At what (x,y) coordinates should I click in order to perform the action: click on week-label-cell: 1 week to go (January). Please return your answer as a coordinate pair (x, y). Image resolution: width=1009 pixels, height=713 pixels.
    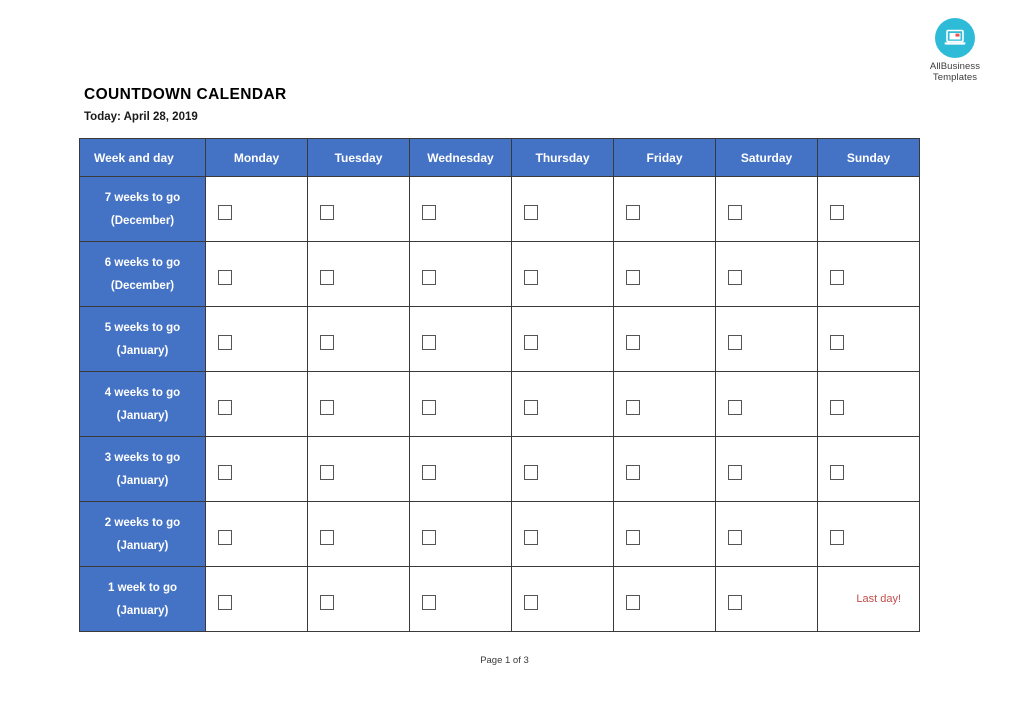
    Looking at the image, I should click on (142, 599).